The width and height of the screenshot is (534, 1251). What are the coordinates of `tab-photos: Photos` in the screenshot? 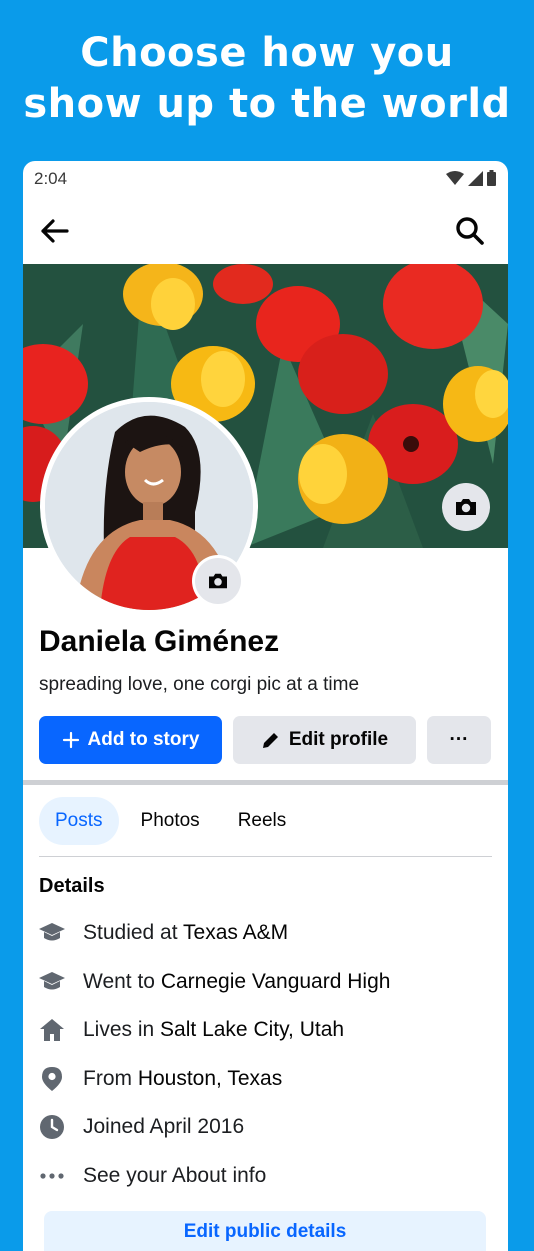 It's located at (170, 821).